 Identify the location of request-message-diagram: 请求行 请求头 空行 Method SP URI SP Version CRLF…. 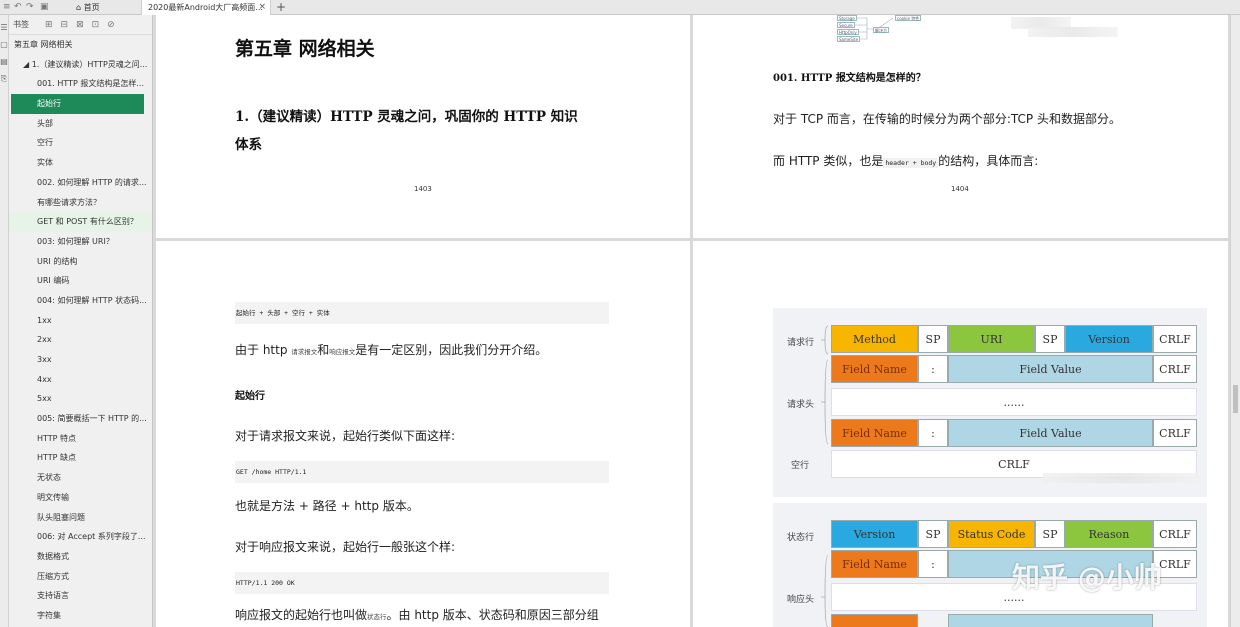
(990, 402).